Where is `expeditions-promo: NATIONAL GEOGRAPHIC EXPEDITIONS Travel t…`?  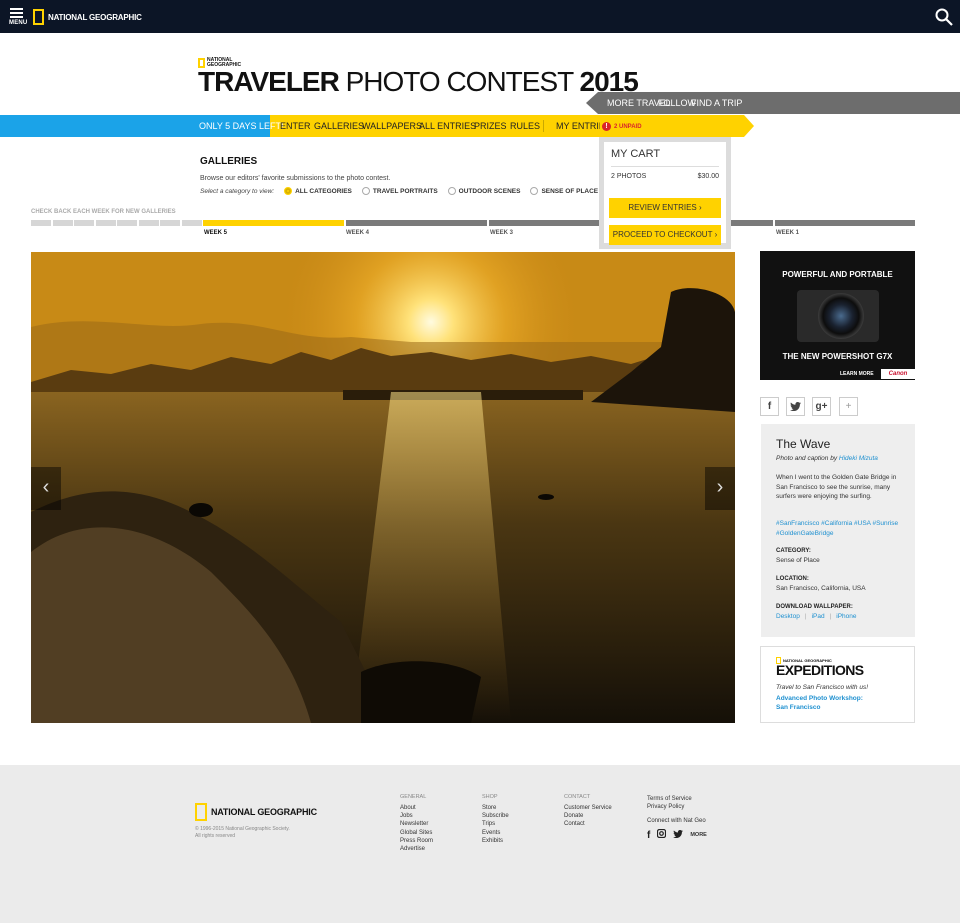 expeditions-promo: NATIONAL GEOGRAPHIC EXPEDITIONS Travel t… is located at coordinates (837, 684).